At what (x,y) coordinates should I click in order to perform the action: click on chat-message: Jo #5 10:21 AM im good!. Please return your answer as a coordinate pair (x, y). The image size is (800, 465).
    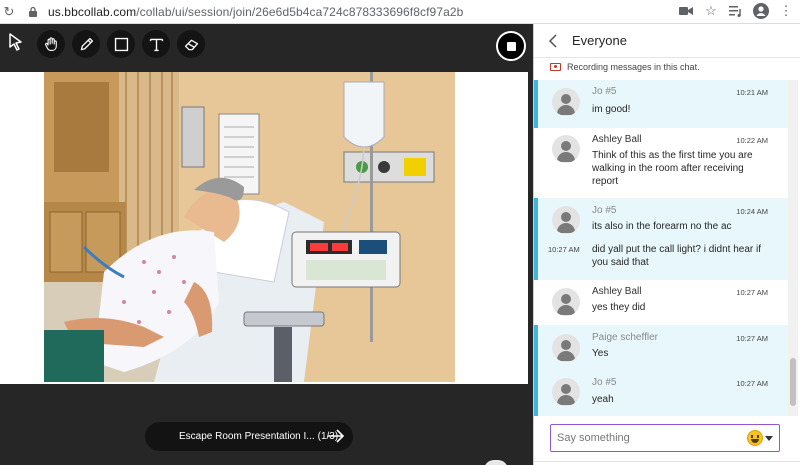
    Looking at the image, I should click on (661, 104).